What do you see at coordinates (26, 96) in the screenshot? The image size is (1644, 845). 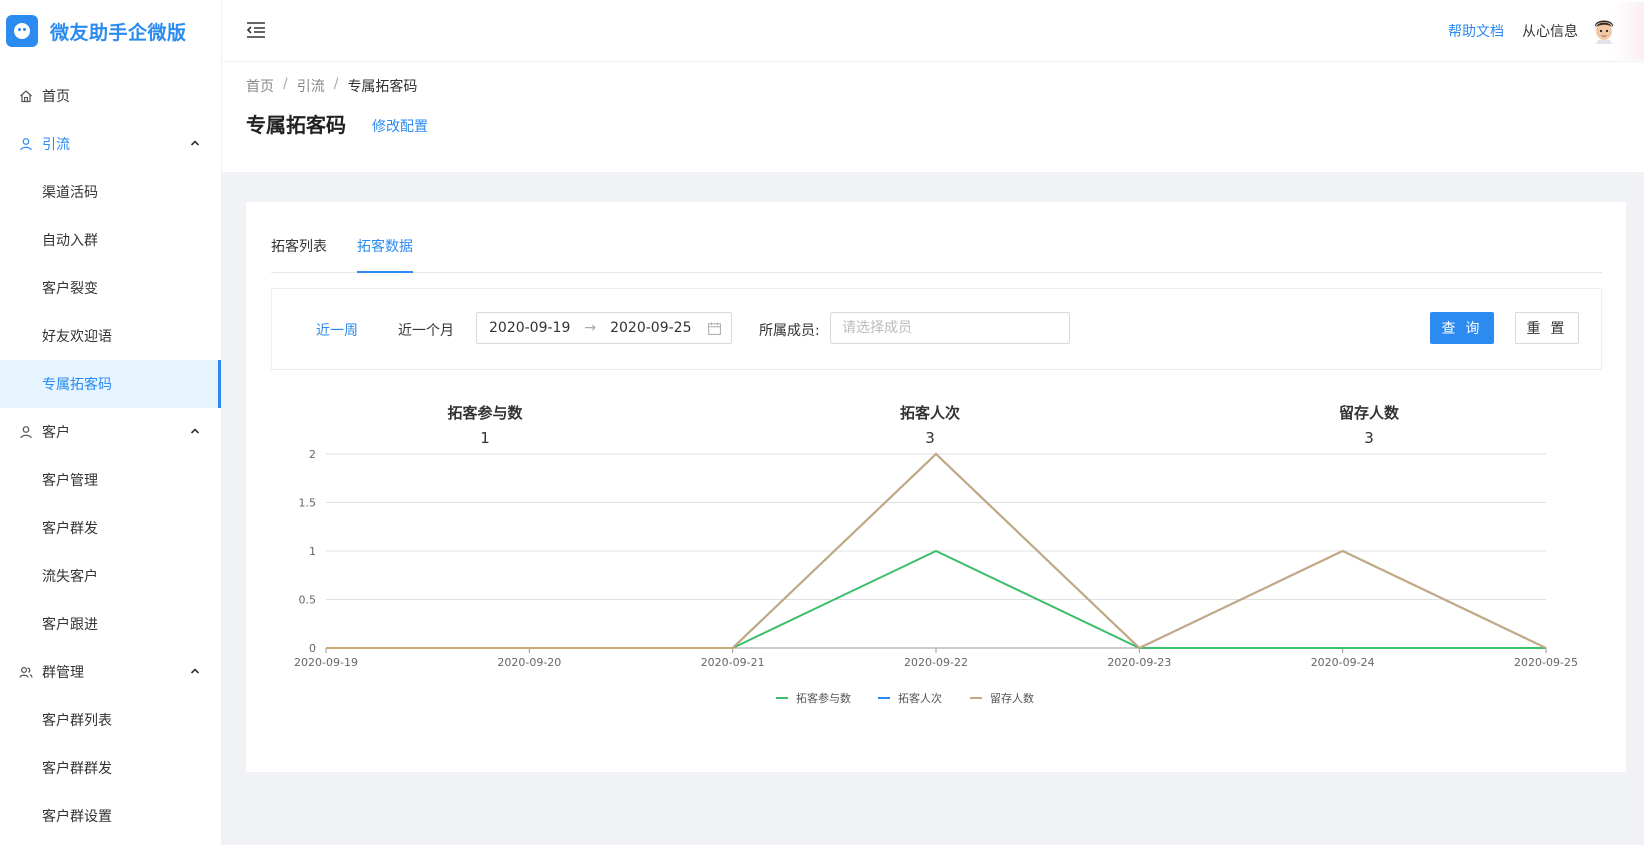 I see `home-icon` at bounding box center [26, 96].